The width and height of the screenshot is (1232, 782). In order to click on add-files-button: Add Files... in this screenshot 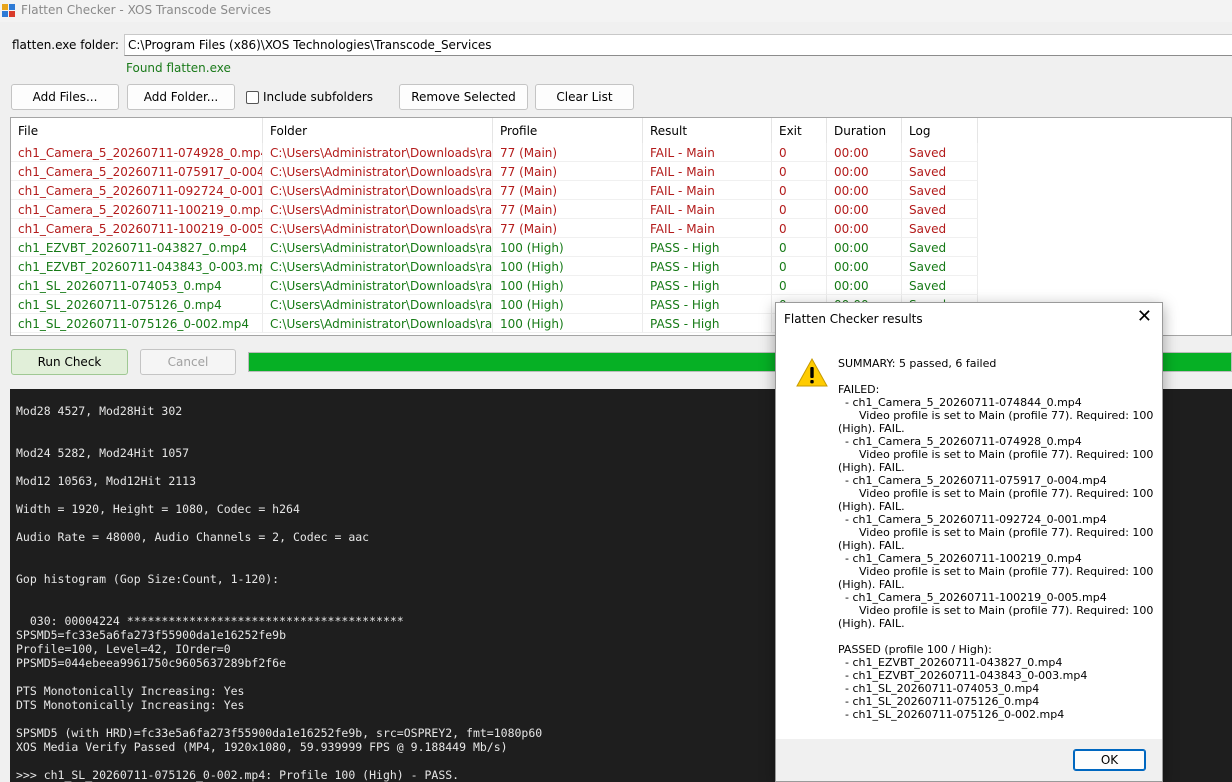, I will do `click(65, 97)`.